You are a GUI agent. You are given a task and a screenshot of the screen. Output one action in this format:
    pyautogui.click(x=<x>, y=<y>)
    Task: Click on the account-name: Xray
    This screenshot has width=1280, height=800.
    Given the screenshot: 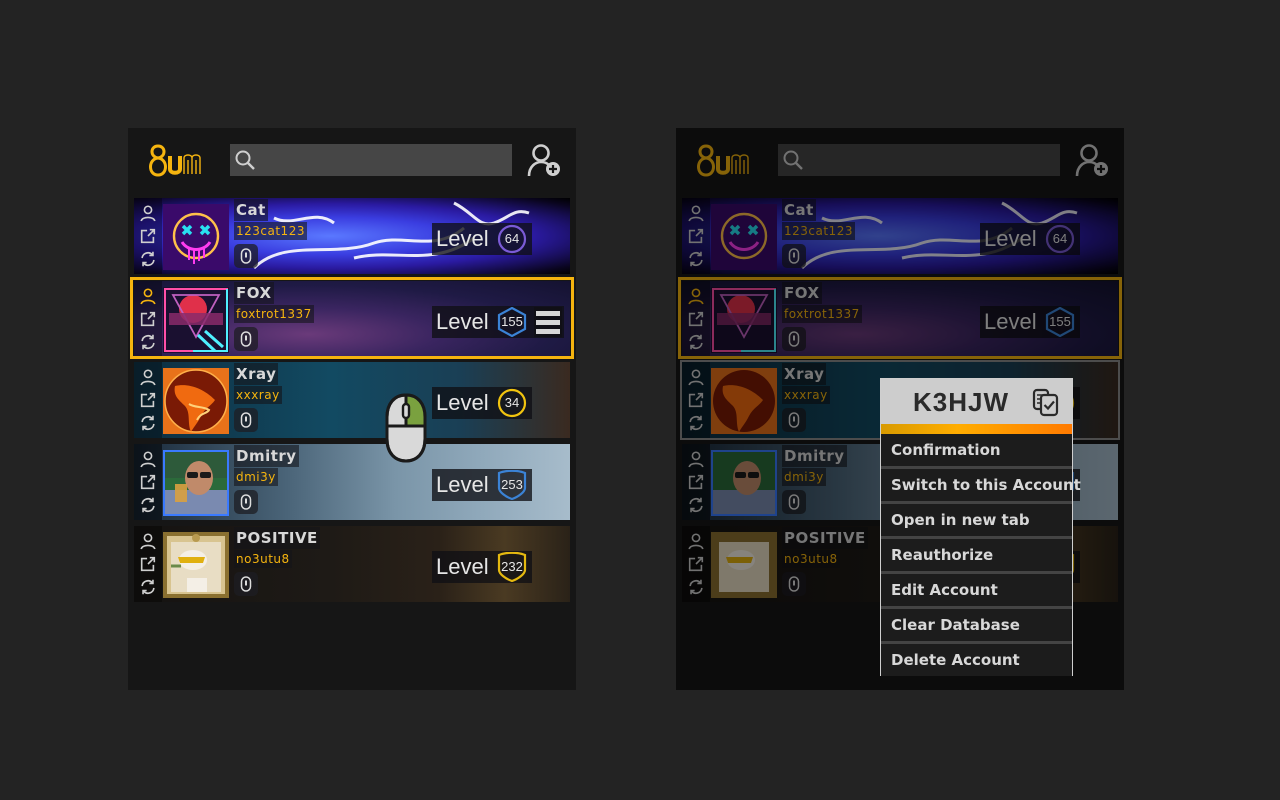 What is the action you would take?
    pyautogui.click(x=256, y=374)
    